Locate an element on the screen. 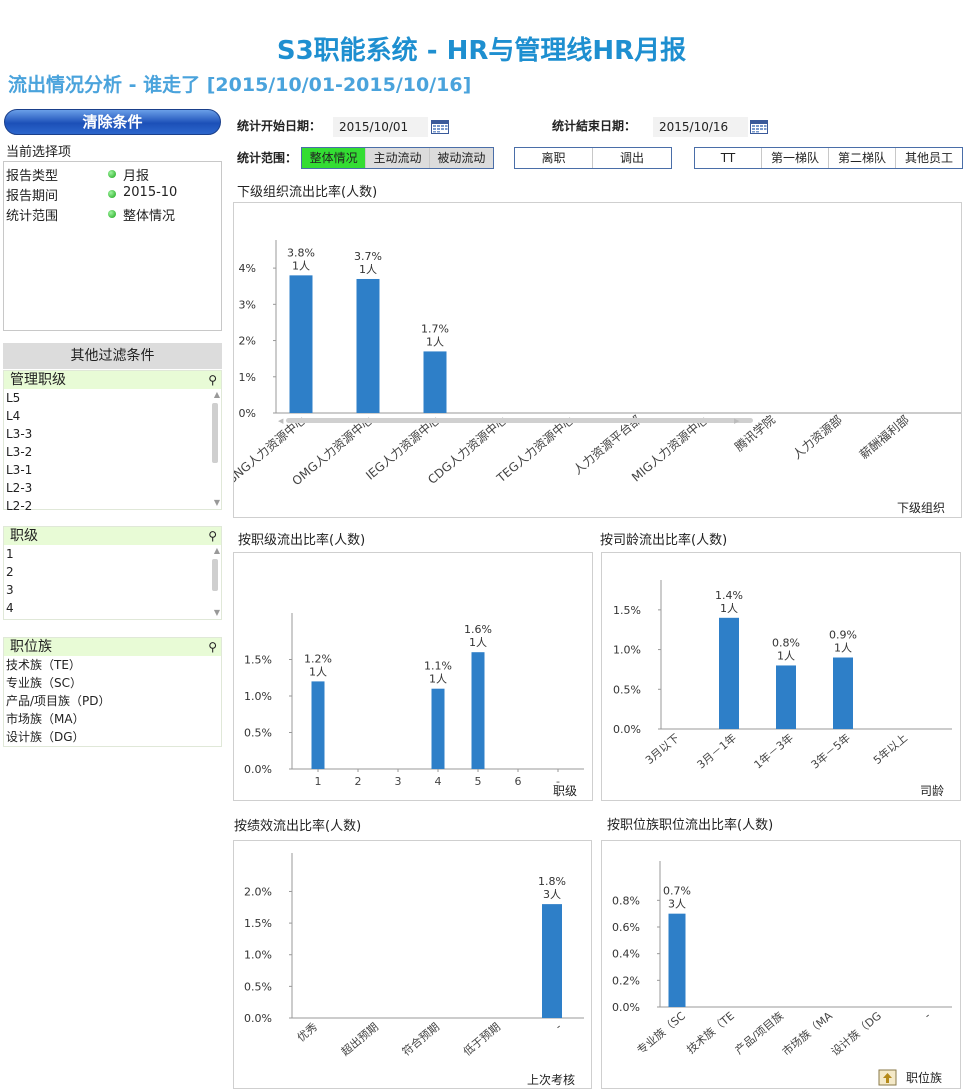 This screenshot has width=963, height=1091. end-date-field: 2015/10/16 is located at coordinates (700, 127).